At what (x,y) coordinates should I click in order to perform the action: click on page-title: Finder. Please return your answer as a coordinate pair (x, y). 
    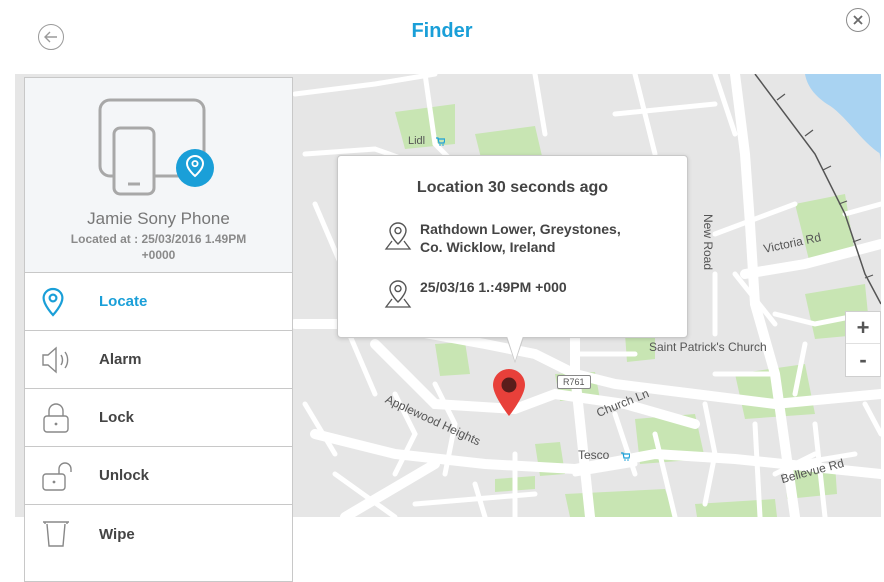
    Looking at the image, I should click on (442, 31).